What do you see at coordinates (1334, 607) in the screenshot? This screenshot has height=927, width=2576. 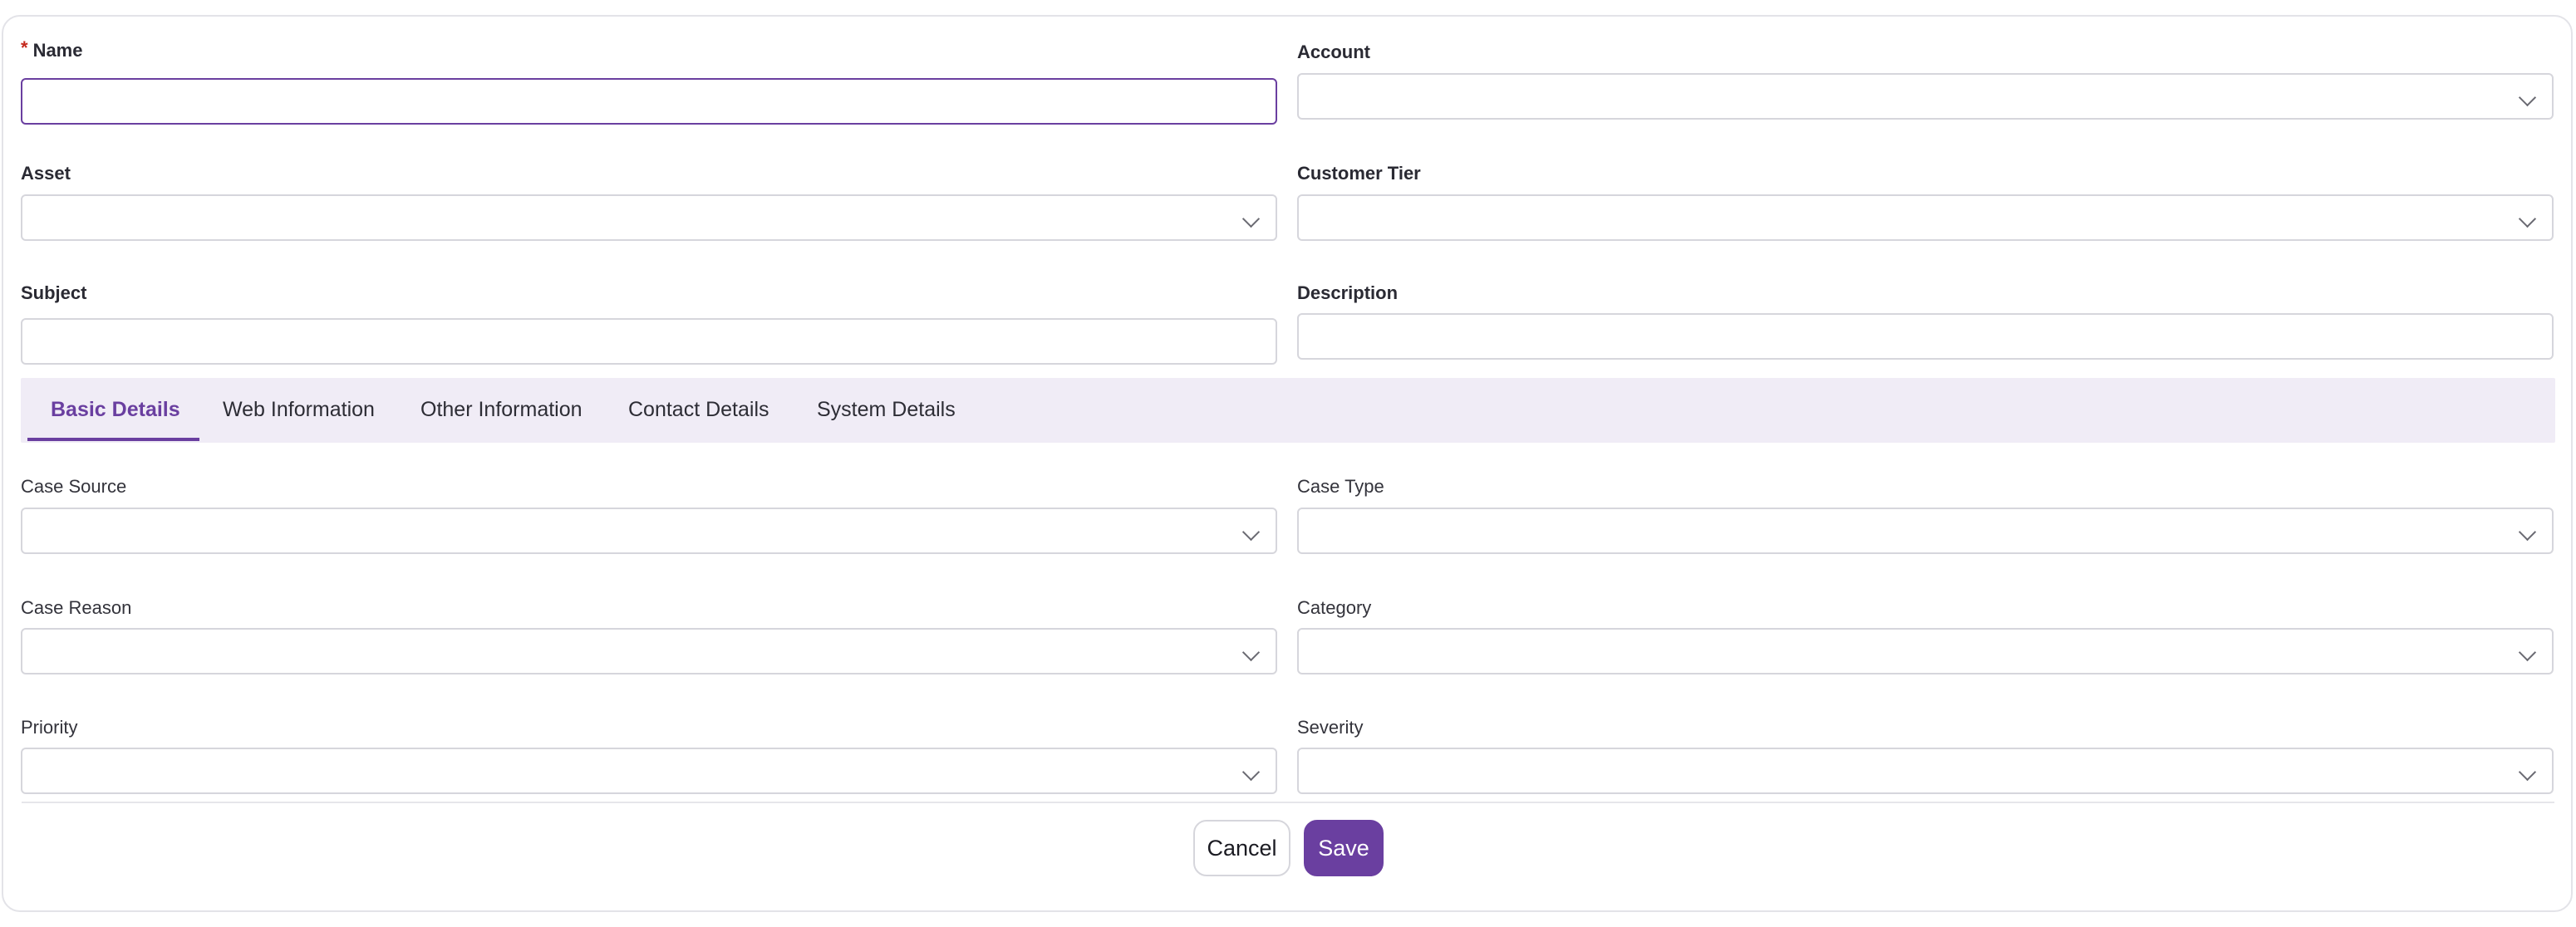 I see `category-label: Category` at bounding box center [1334, 607].